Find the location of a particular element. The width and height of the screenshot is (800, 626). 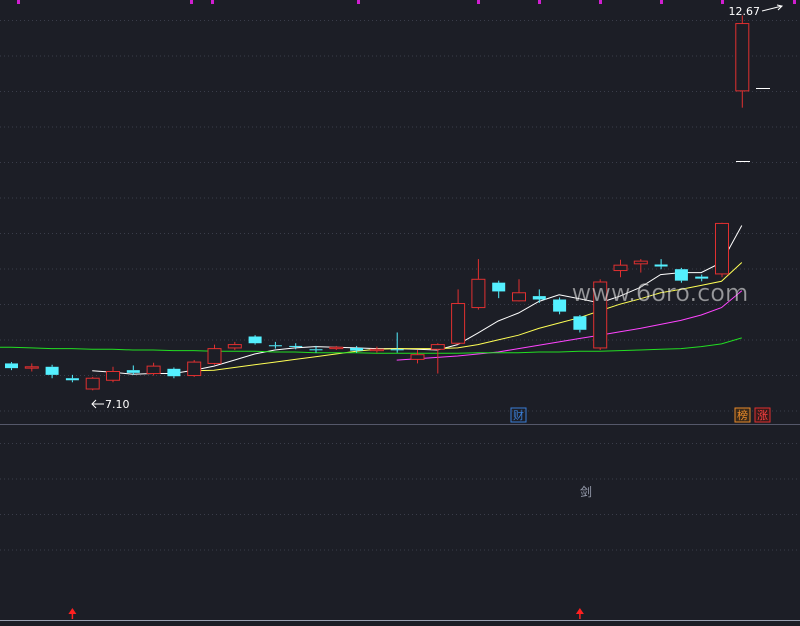

tag-cai: 财 is located at coordinates (518, 415).